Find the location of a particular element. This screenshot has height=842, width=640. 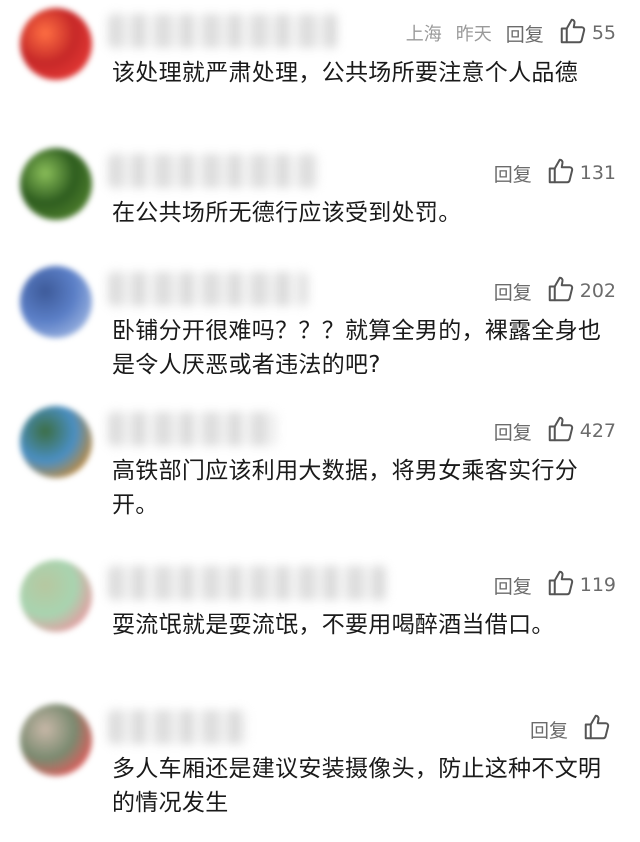

comment-meta: 回复 427 is located at coordinates (555, 431).